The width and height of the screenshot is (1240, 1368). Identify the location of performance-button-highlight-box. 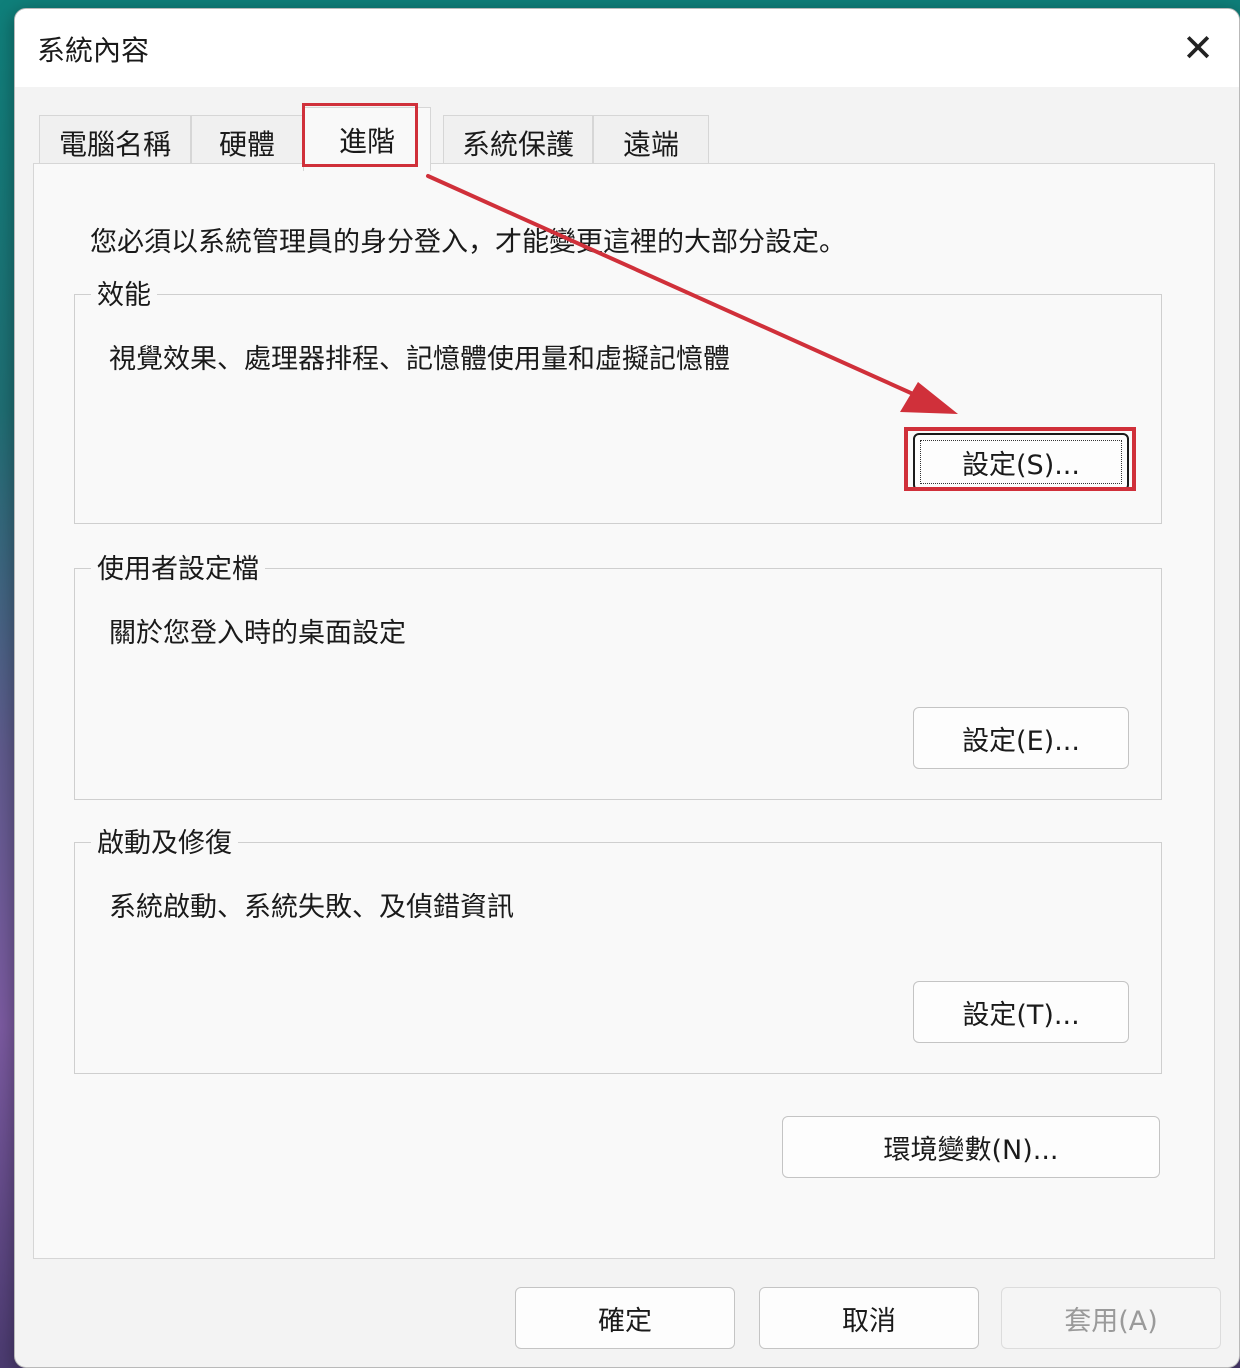
(1020, 459).